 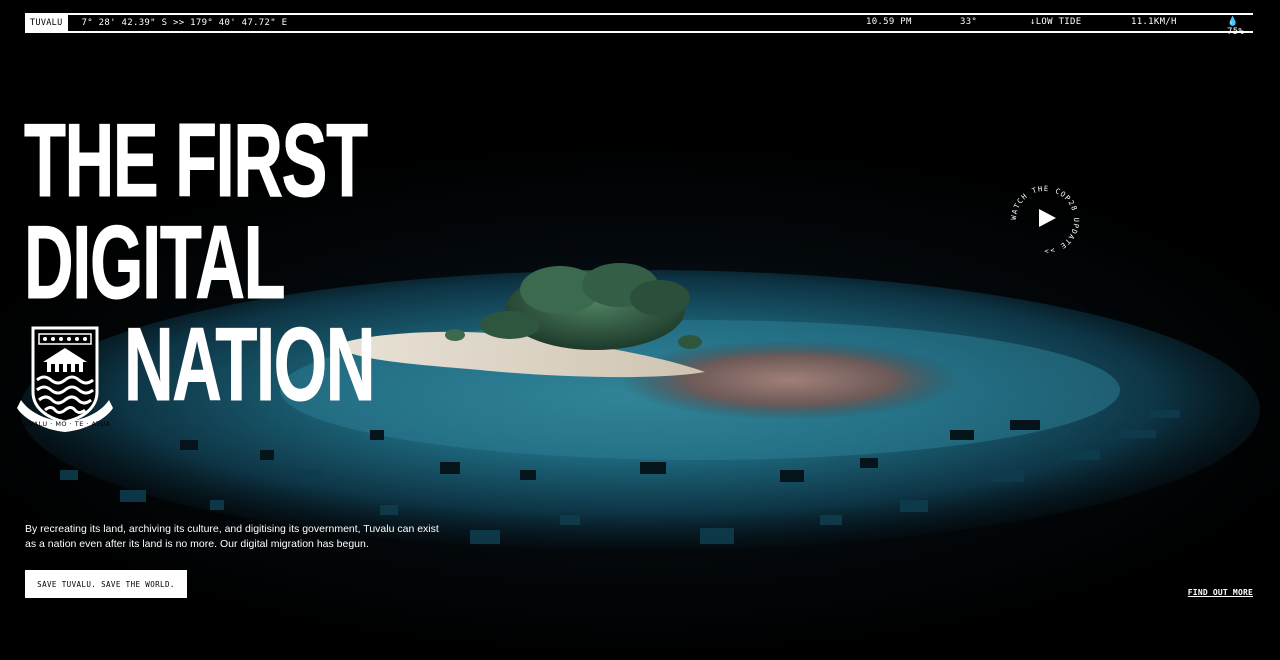 I want to click on tuvalu-crest-icon: TUVALU · MO · TE · ATUA, so click(x=65, y=379).